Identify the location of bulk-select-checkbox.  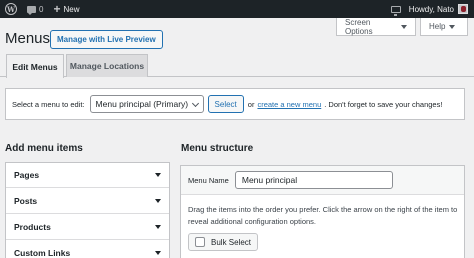
(200, 242).